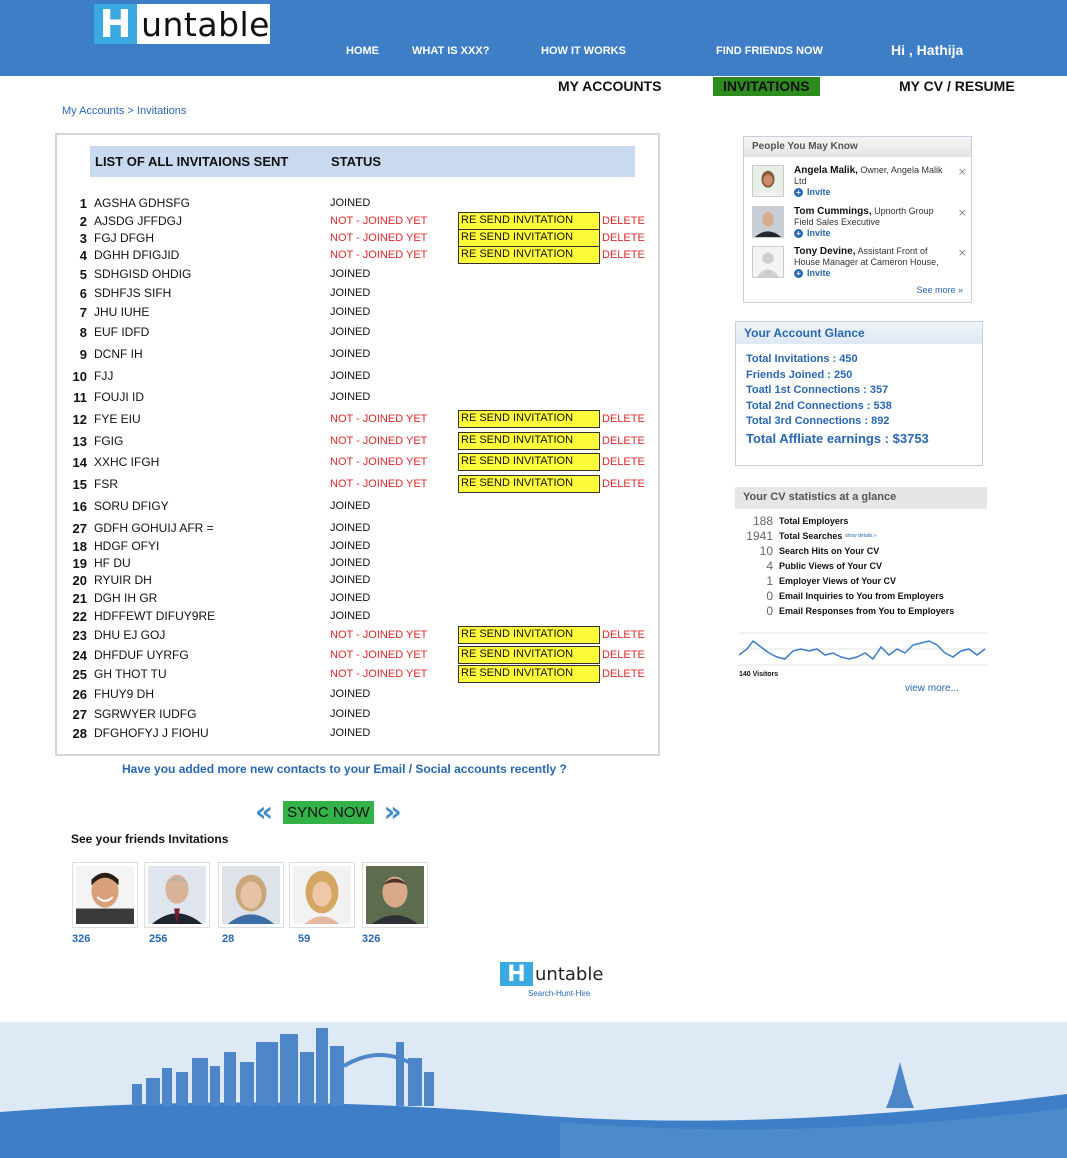 This screenshot has width=1067, height=1158. What do you see at coordinates (83, 255) in the screenshot?
I see `row-number: 4` at bounding box center [83, 255].